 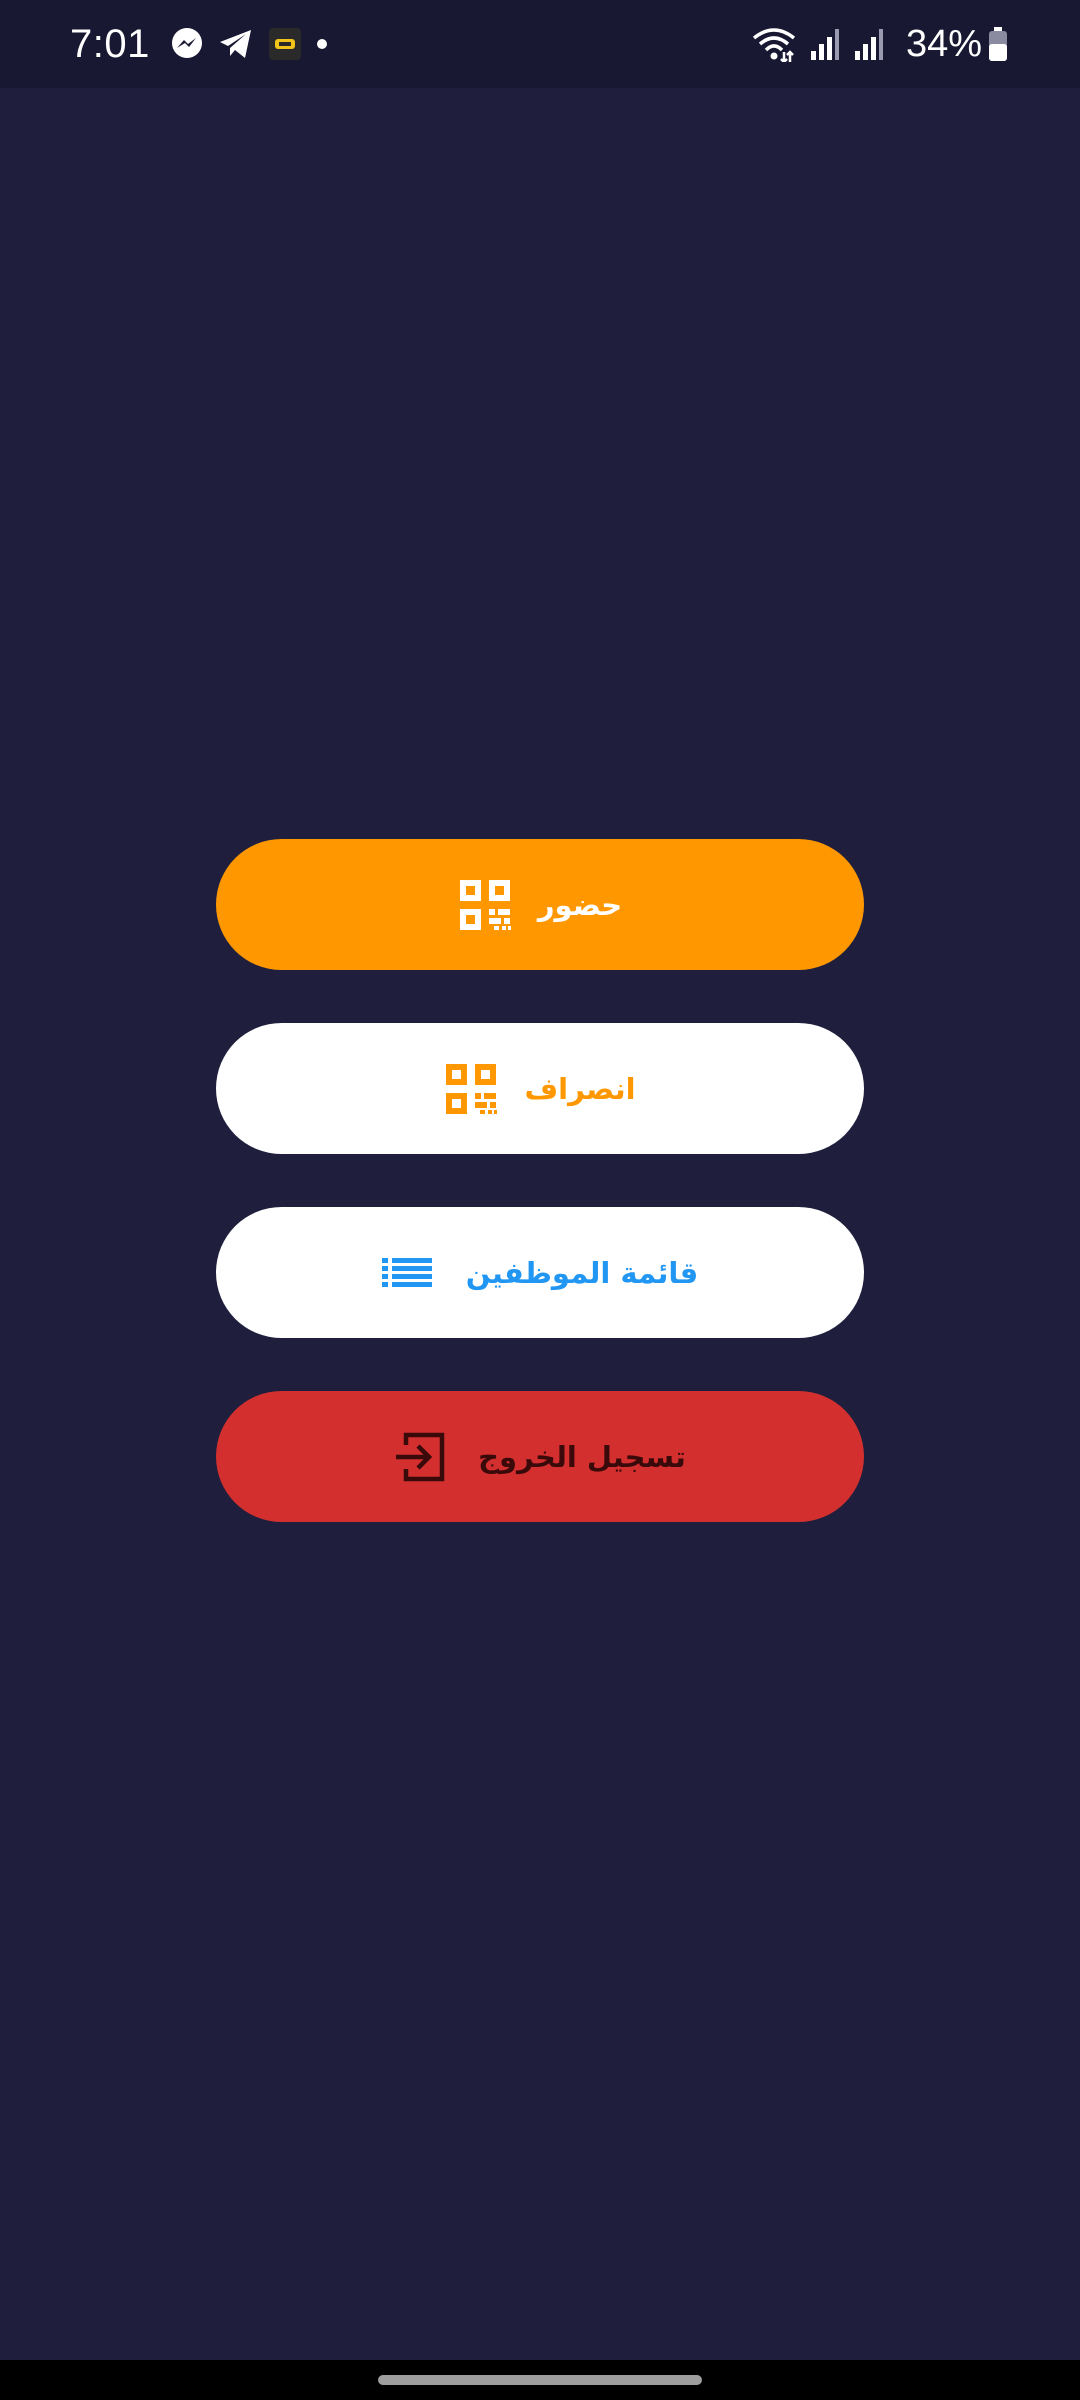 I want to click on app-notification-icon, so click(x=285, y=44).